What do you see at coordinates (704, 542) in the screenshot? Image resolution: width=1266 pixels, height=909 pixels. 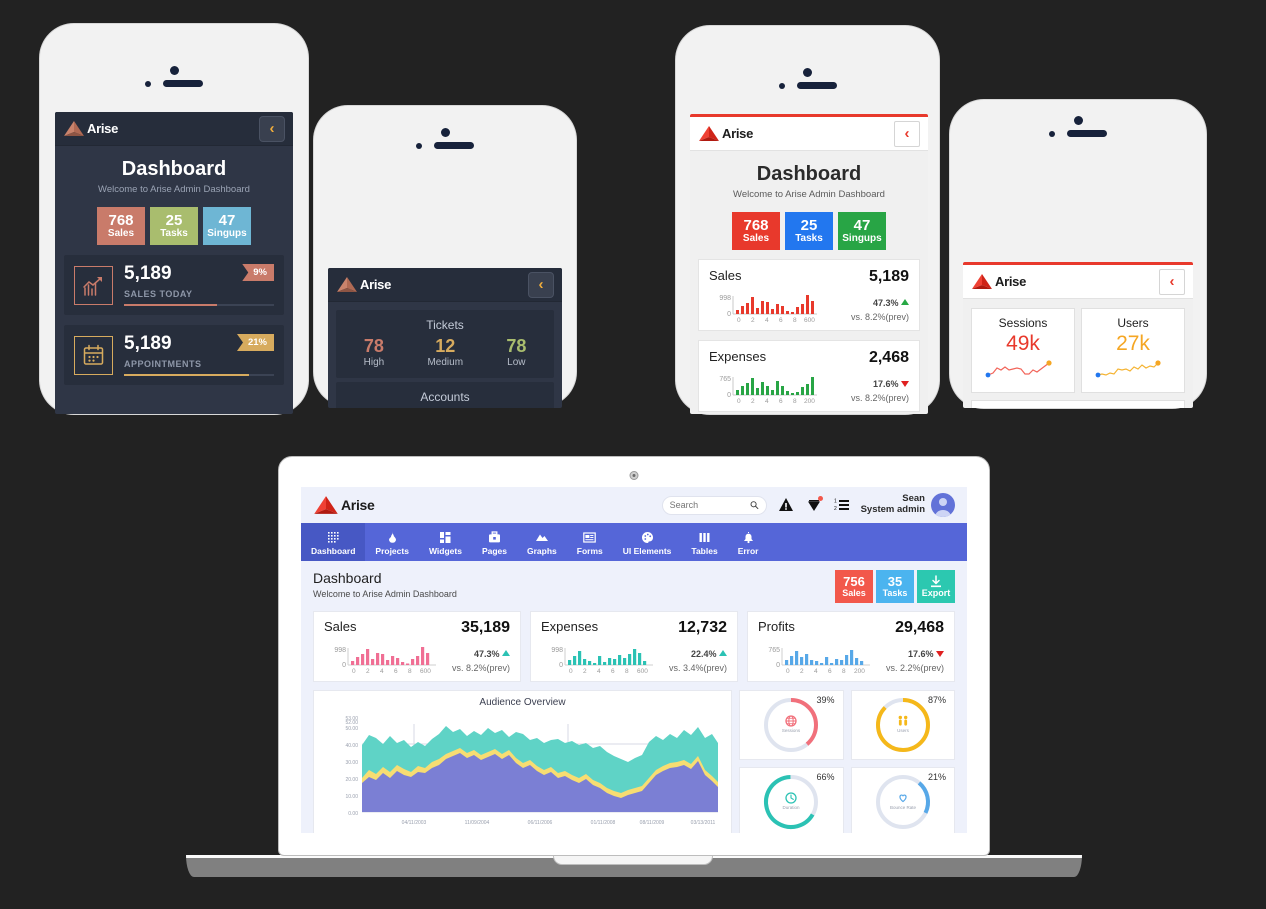 I see `nav-item-tables: Tables` at bounding box center [704, 542].